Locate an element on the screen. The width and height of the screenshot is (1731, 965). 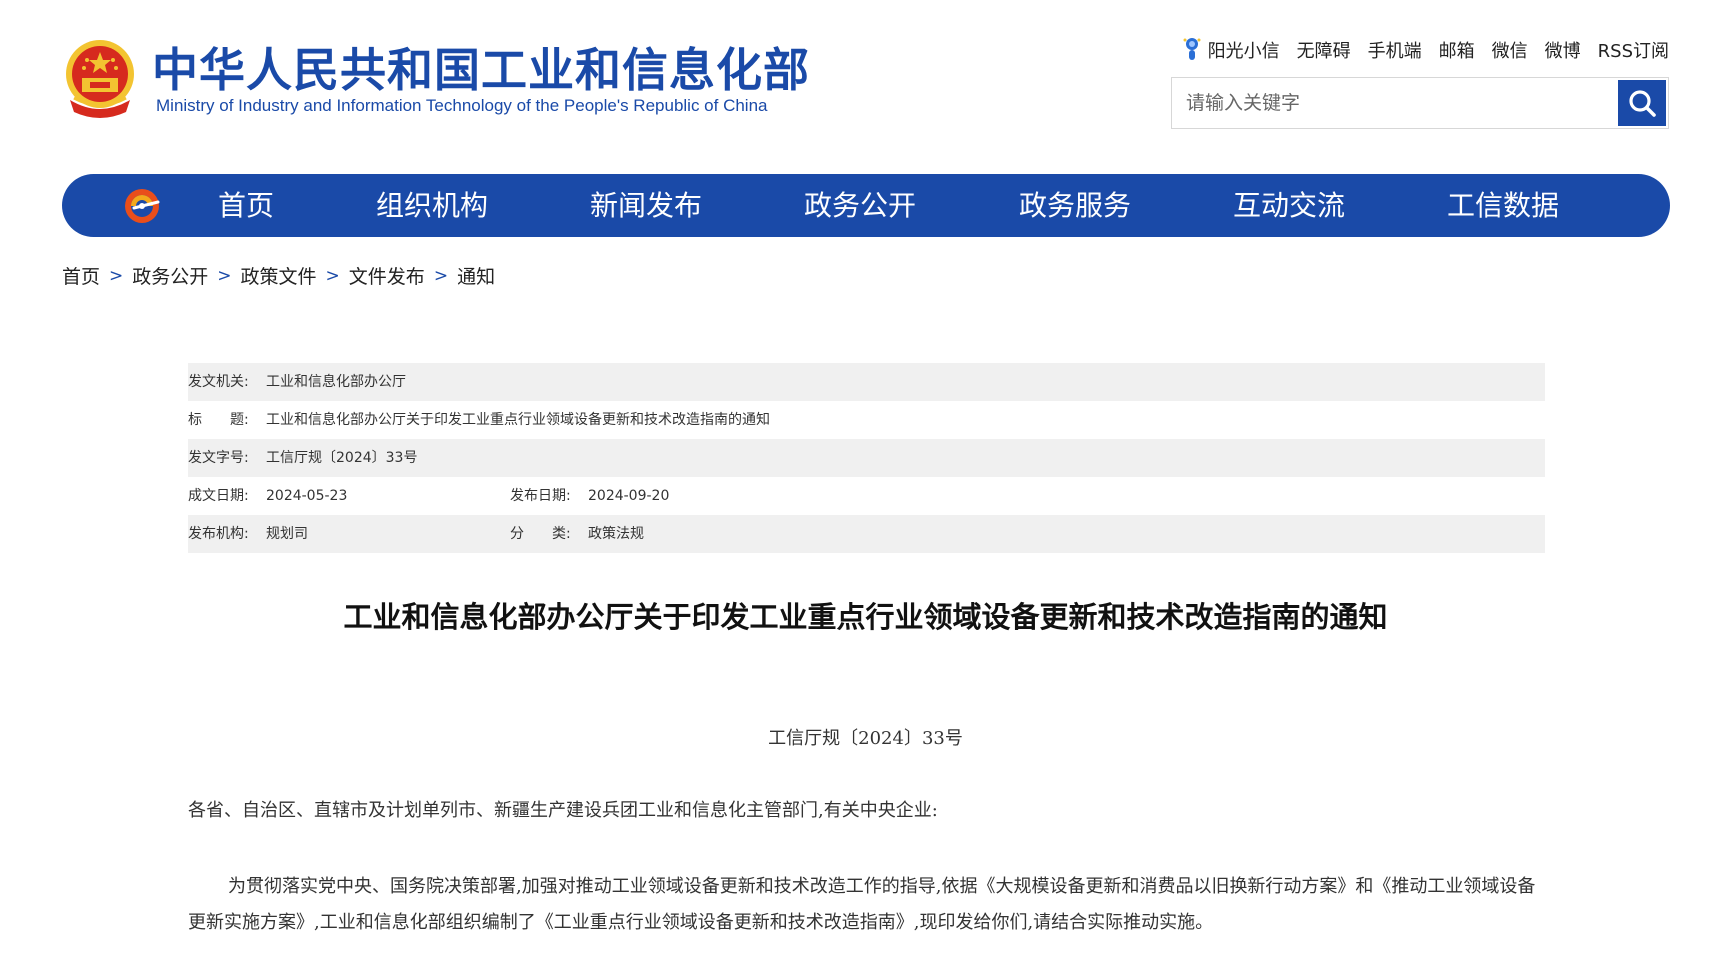
search-icon is located at coordinates (1642, 103).